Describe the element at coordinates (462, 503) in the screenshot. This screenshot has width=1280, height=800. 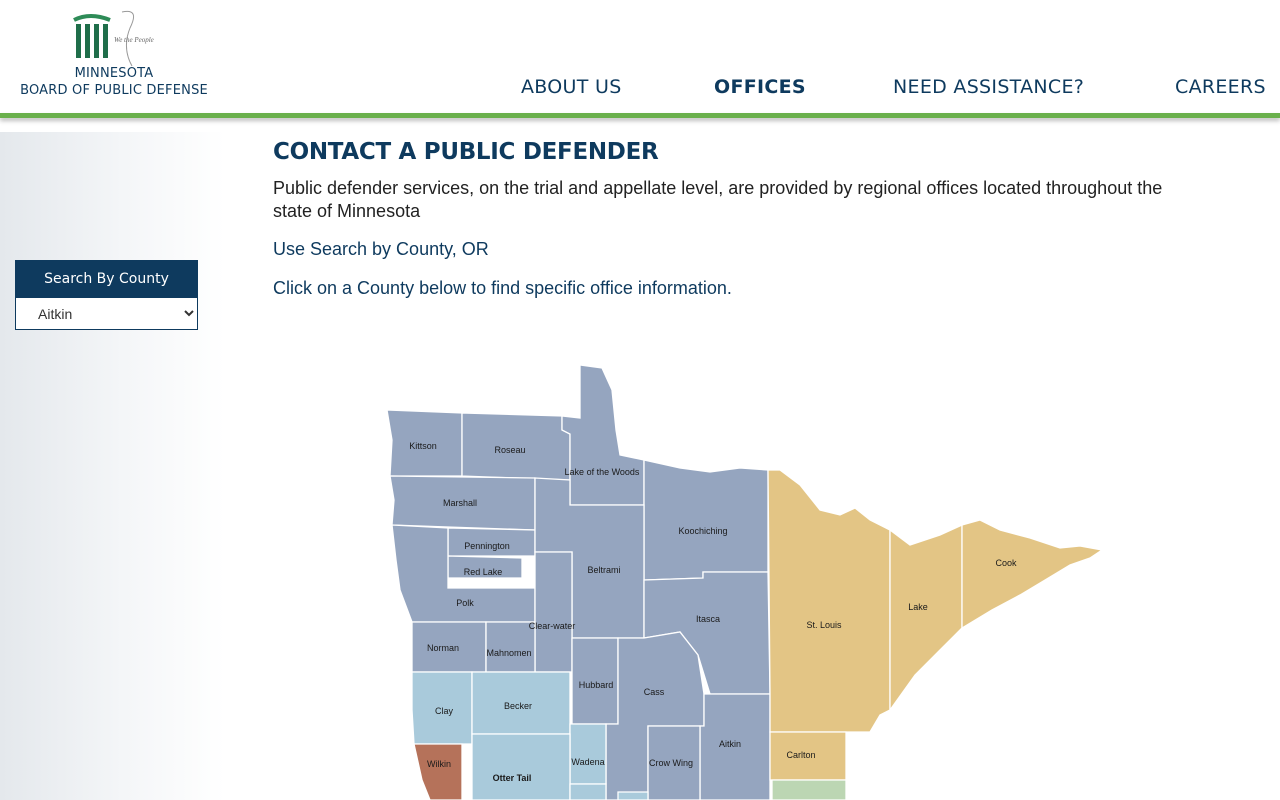
I see `county-marshall` at that location.